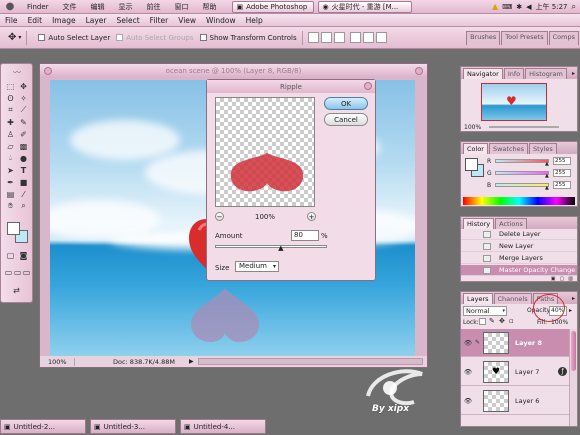 This screenshot has width=580, height=435. I want to click on bluetooth-icon: ✱, so click(519, 7).